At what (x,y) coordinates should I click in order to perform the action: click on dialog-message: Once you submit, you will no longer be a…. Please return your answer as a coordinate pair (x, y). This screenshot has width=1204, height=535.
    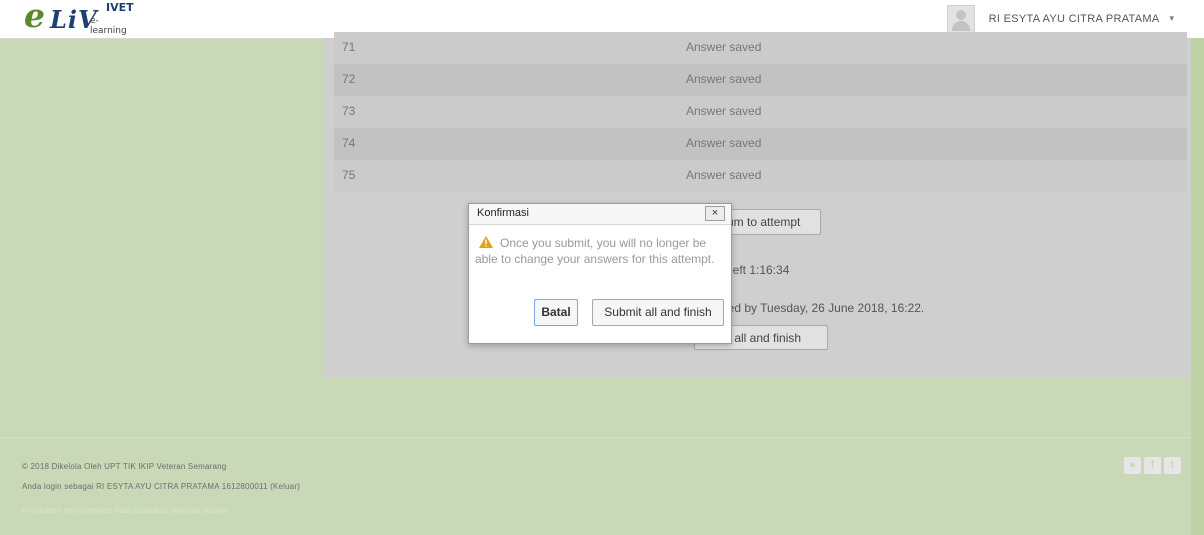
    Looking at the image, I should click on (595, 251).